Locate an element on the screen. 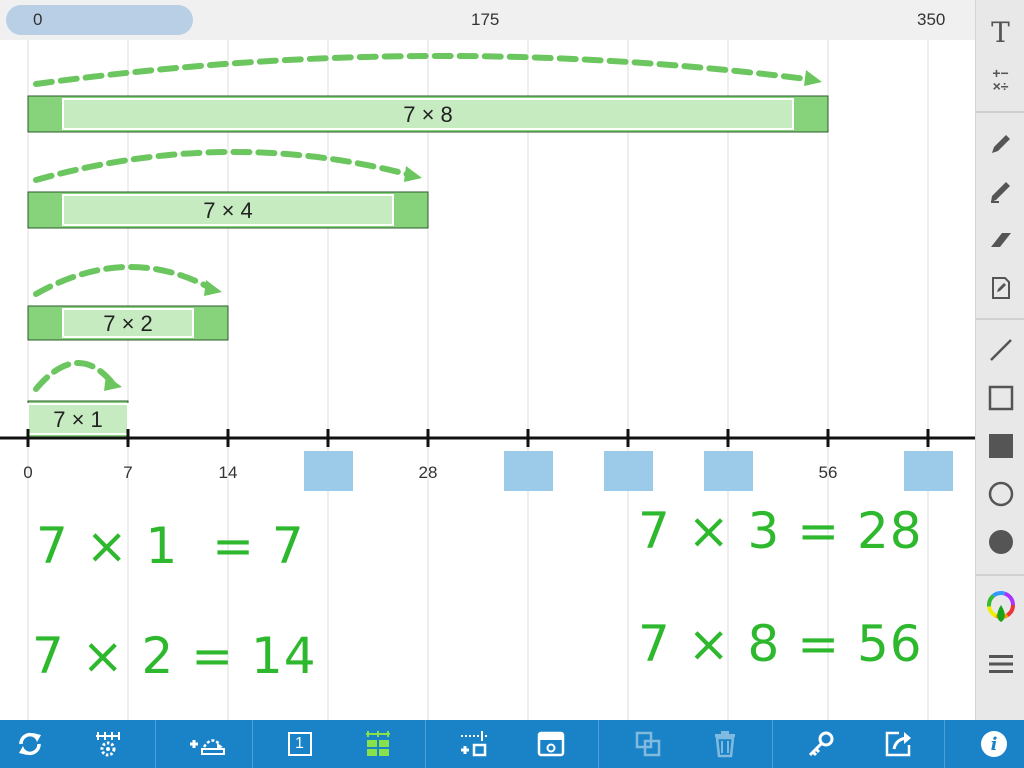  add-jump-icon is located at coordinates (207, 747).